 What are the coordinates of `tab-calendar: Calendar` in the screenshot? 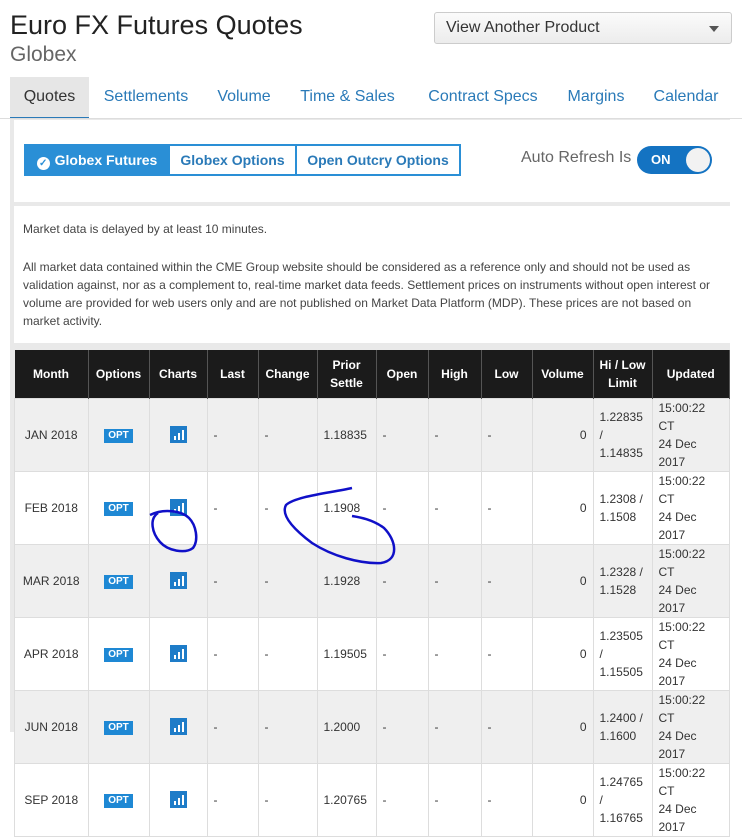 It's located at (686, 97).